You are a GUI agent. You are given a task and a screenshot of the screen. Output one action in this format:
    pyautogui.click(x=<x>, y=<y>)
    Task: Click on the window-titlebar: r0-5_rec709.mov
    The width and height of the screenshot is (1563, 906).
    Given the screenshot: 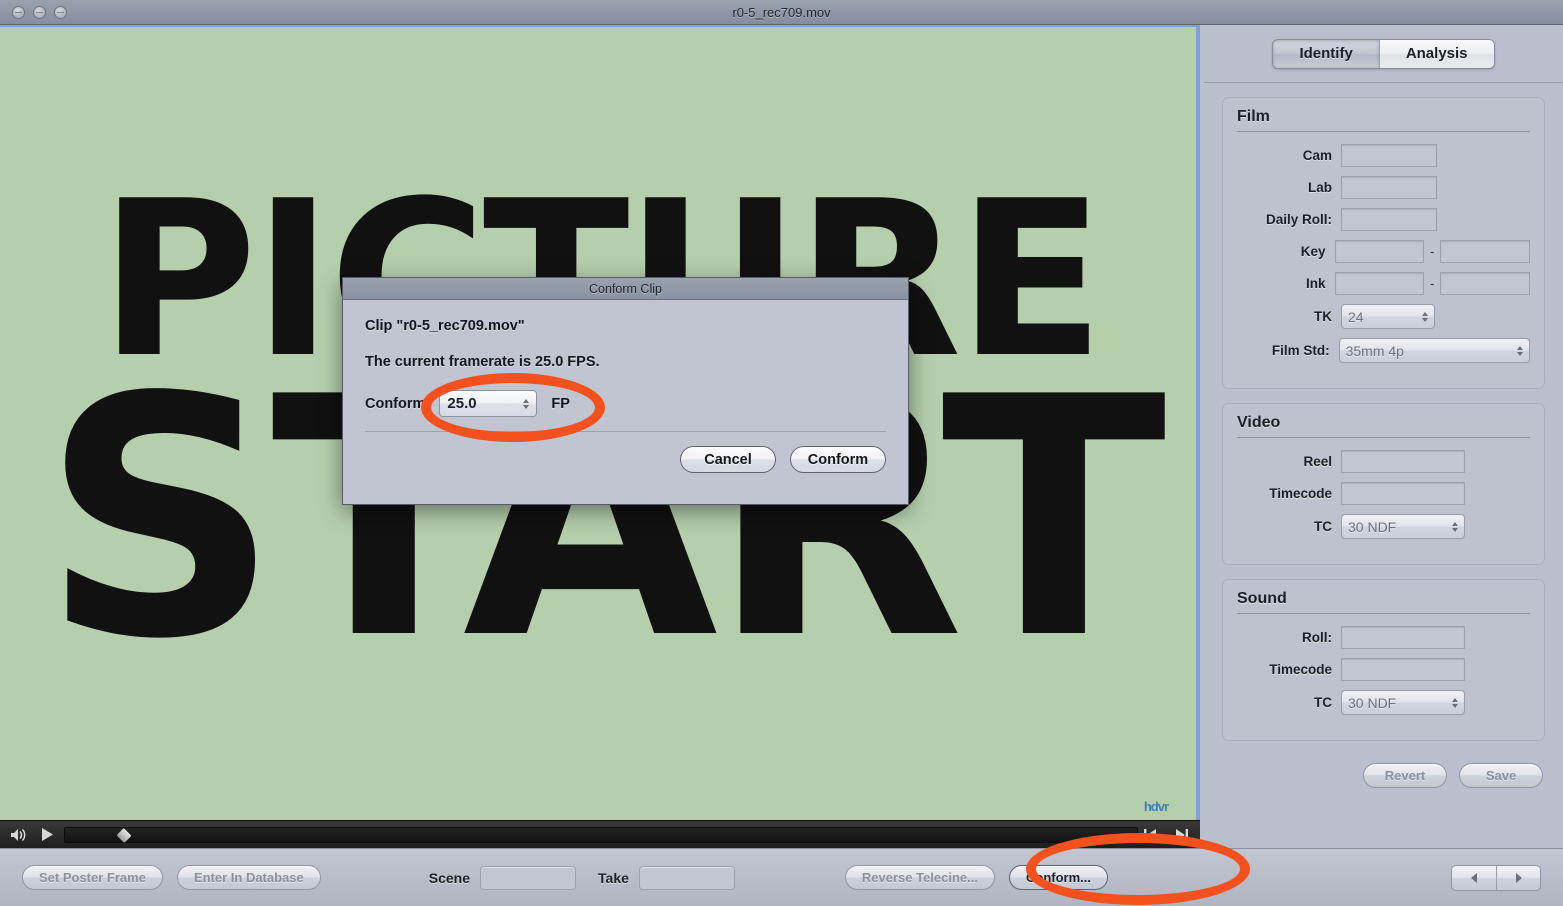 What is the action you would take?
    pyautogui.click(x=781, y=12)
    